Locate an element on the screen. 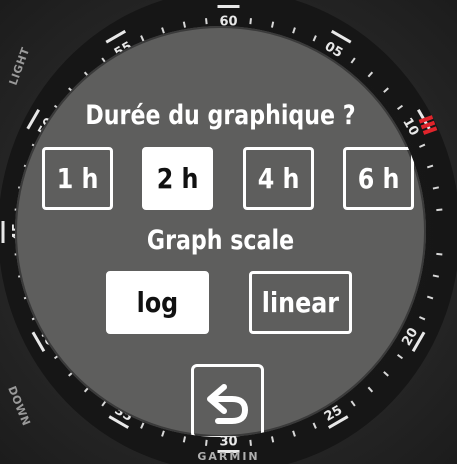 The height and width of the screenshot is (464, 457). duration-1h-button: 1 h is located at coordinates (77, 178).